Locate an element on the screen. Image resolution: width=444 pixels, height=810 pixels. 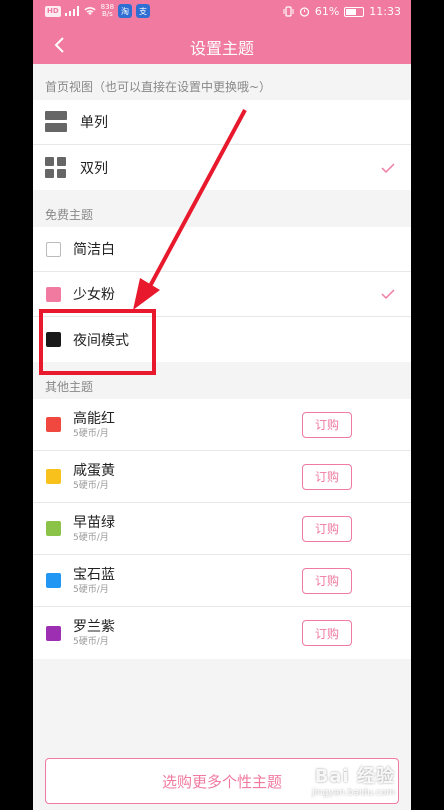
layout-option-label: 双列 is located at coordinates (94, 168).